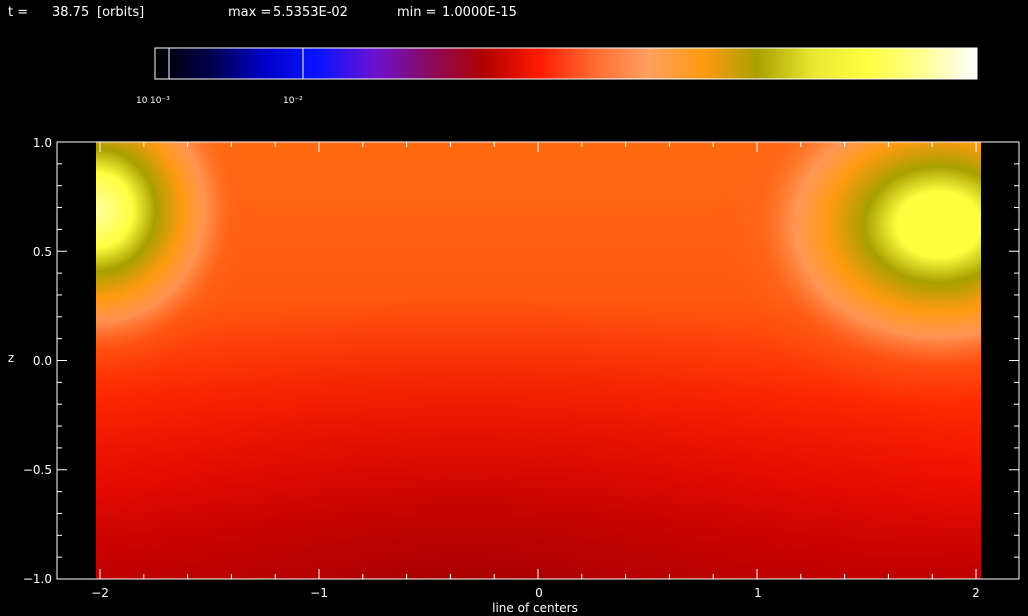 This screenshot has width=1028, height=616. I want to click on time-value: 38.75, so click(70, 12).